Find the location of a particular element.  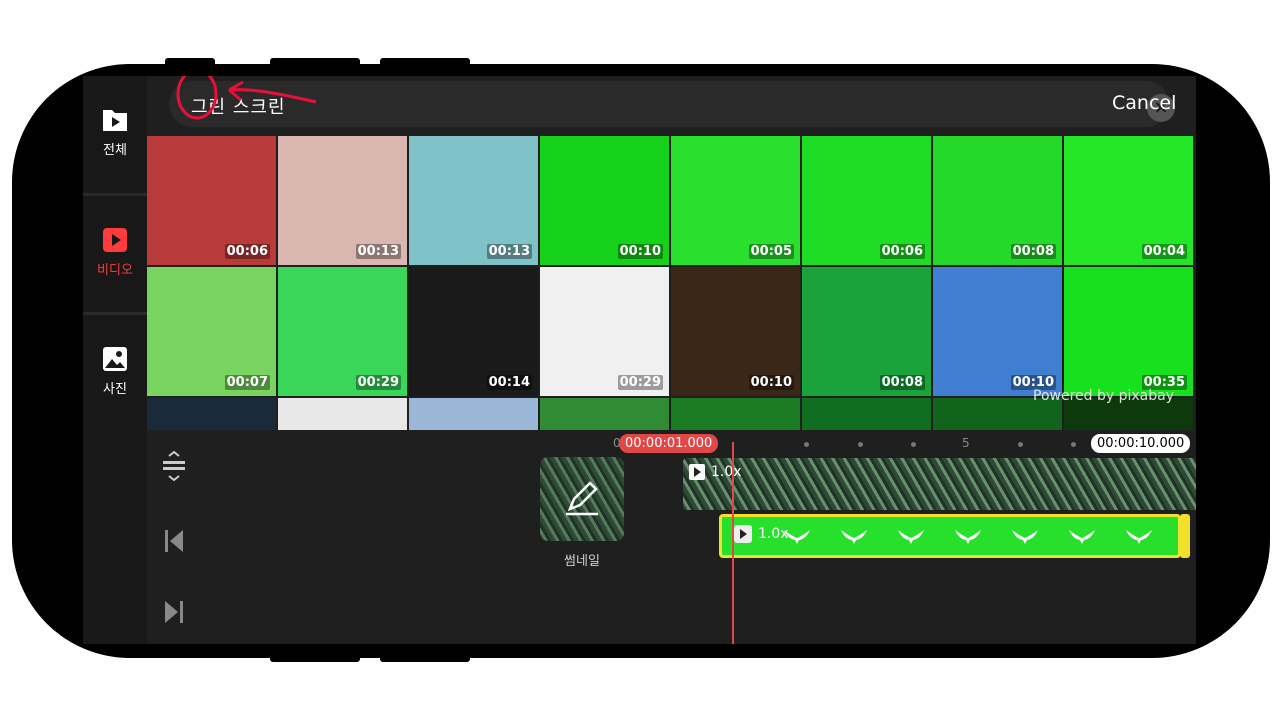

pencil-icon is located at coordinates (582, 498).